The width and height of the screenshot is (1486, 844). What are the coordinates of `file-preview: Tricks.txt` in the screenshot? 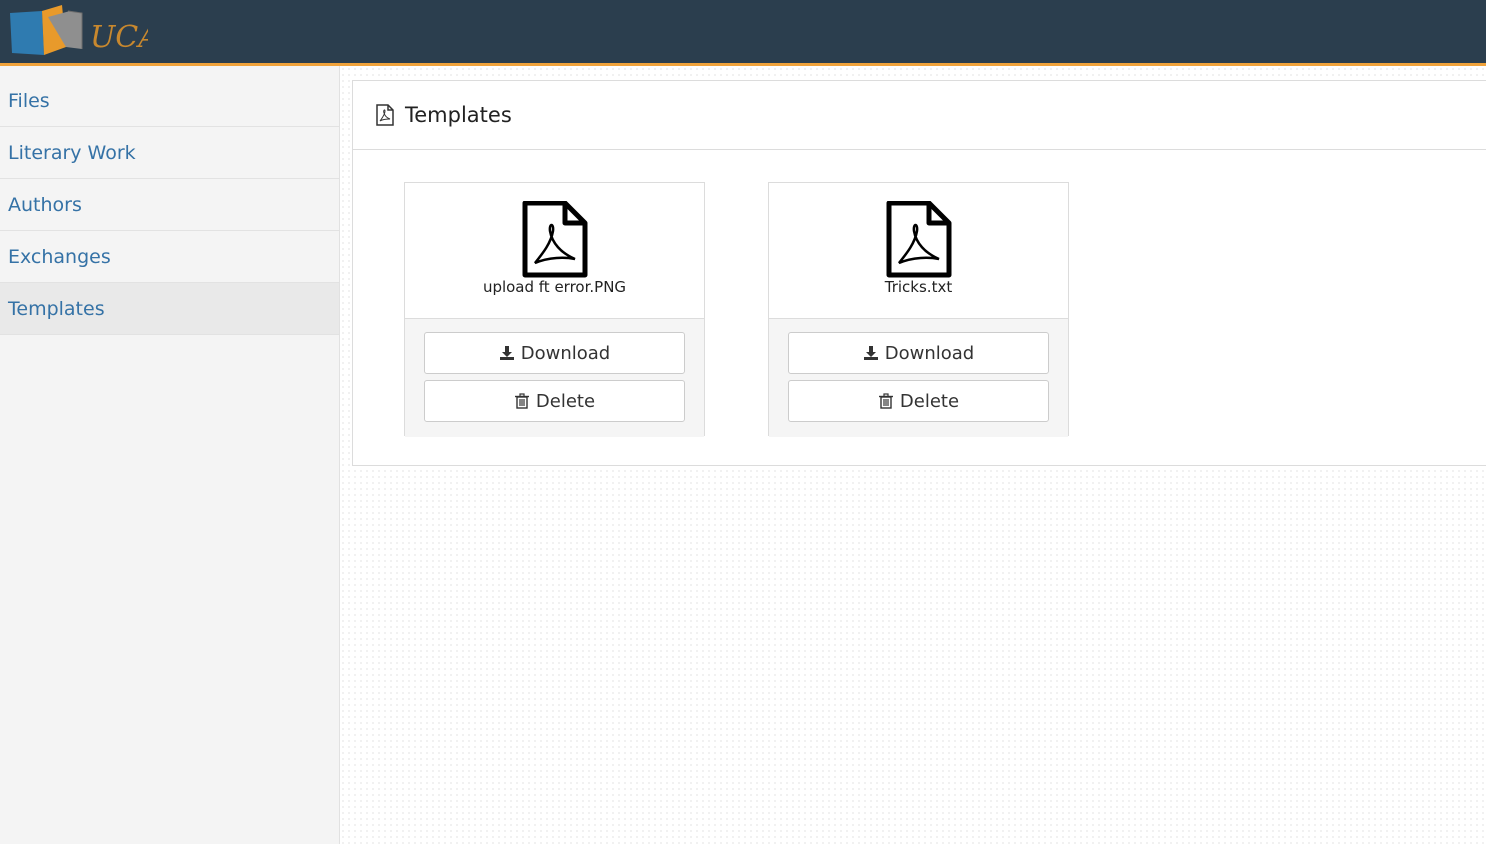 It's located at (918, 251).